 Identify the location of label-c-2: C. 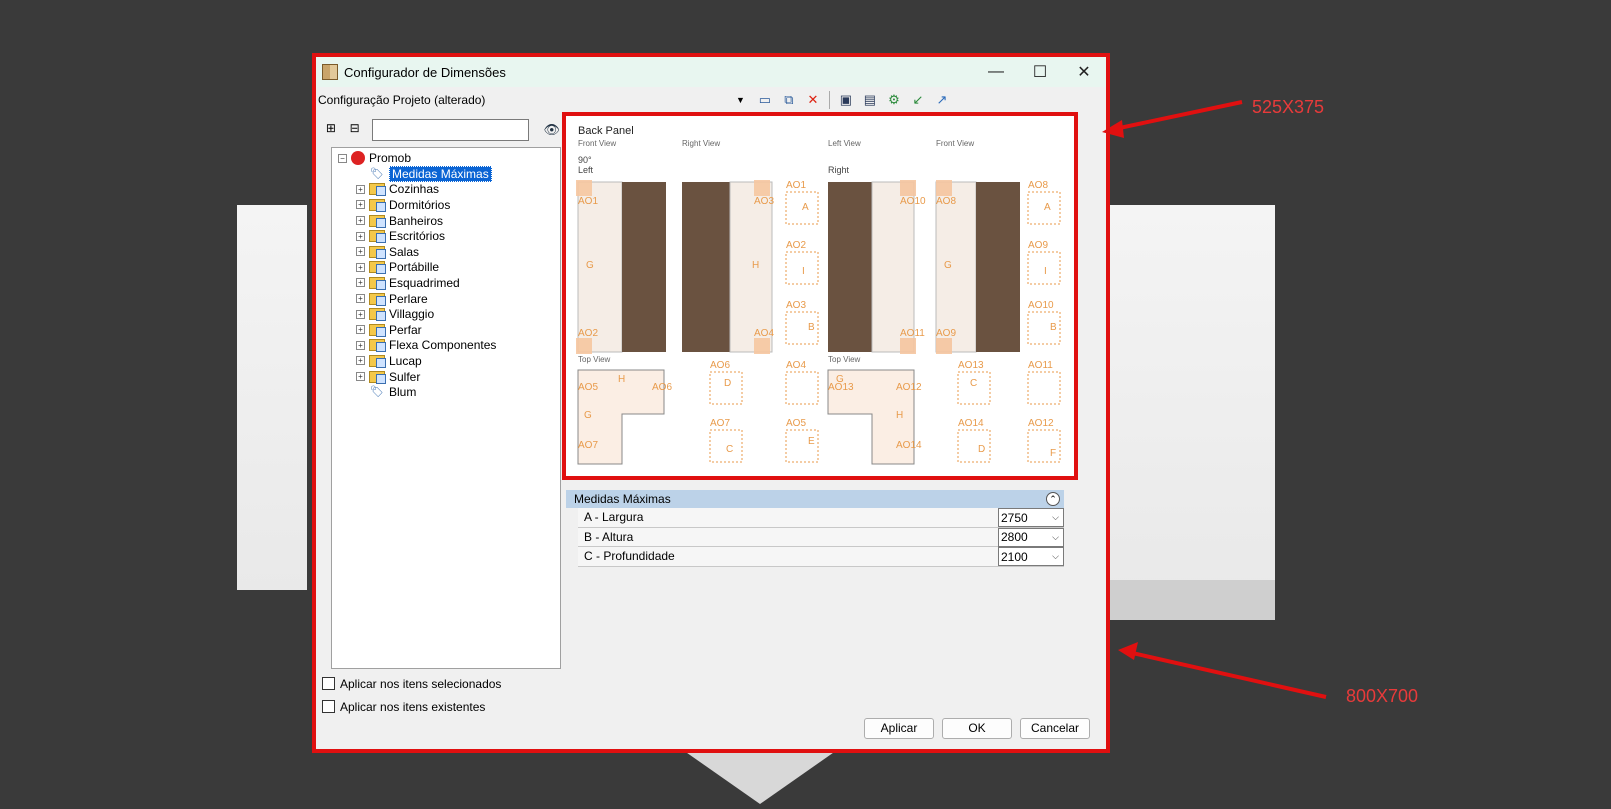
(973, 383).